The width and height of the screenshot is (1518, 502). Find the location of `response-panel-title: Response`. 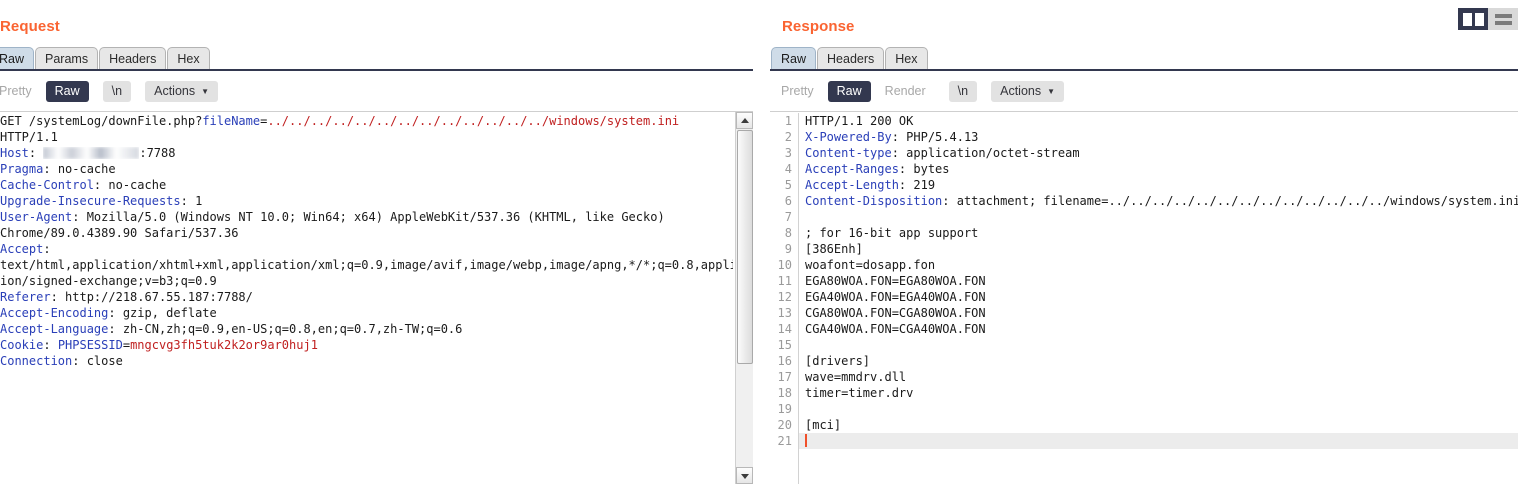

response-panel-title: Response is located at coordinates (818, 26).